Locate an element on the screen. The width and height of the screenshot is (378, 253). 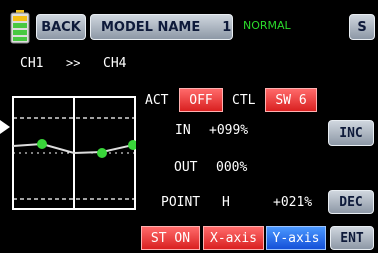
in-label: IN is located at coordinates (183, 130).